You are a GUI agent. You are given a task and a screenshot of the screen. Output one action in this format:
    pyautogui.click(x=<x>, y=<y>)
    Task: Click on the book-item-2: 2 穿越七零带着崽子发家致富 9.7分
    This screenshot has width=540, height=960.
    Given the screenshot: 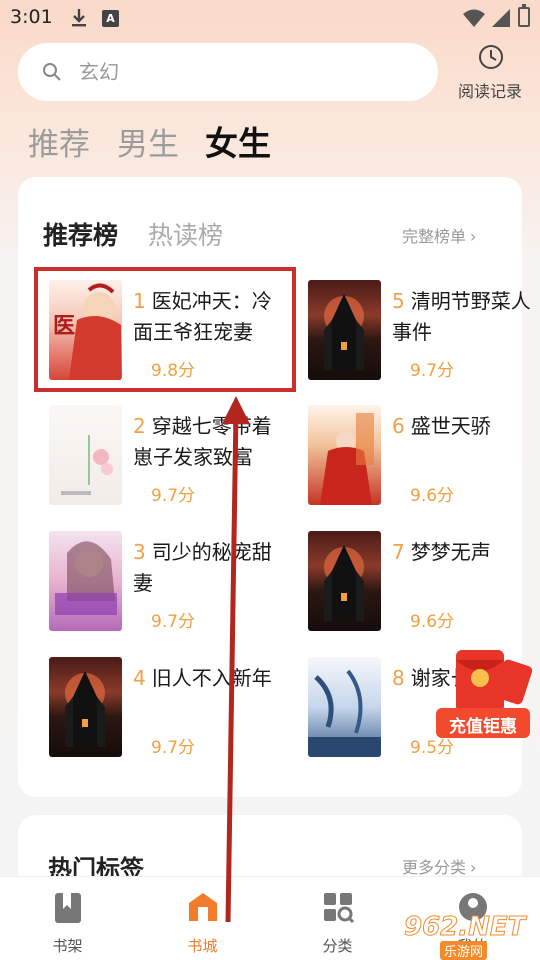 What is the action you would take?
    pyautogui.click(x=164, y=460)
    